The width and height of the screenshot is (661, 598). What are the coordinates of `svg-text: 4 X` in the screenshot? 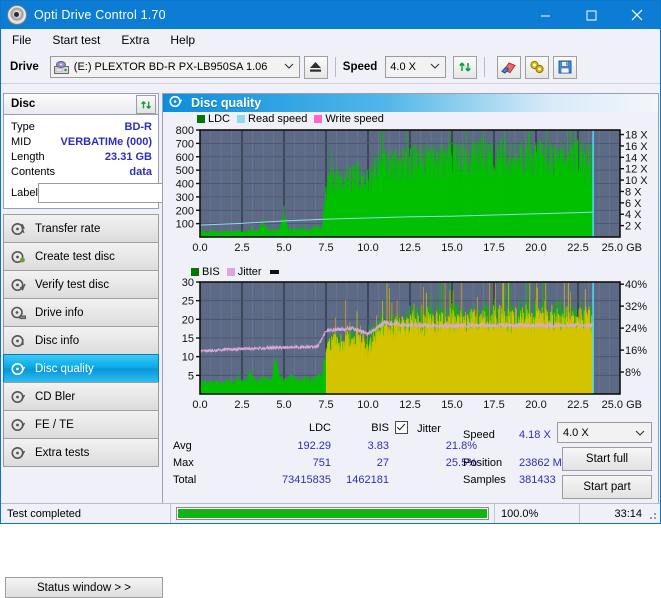 It's located at (633, 215).